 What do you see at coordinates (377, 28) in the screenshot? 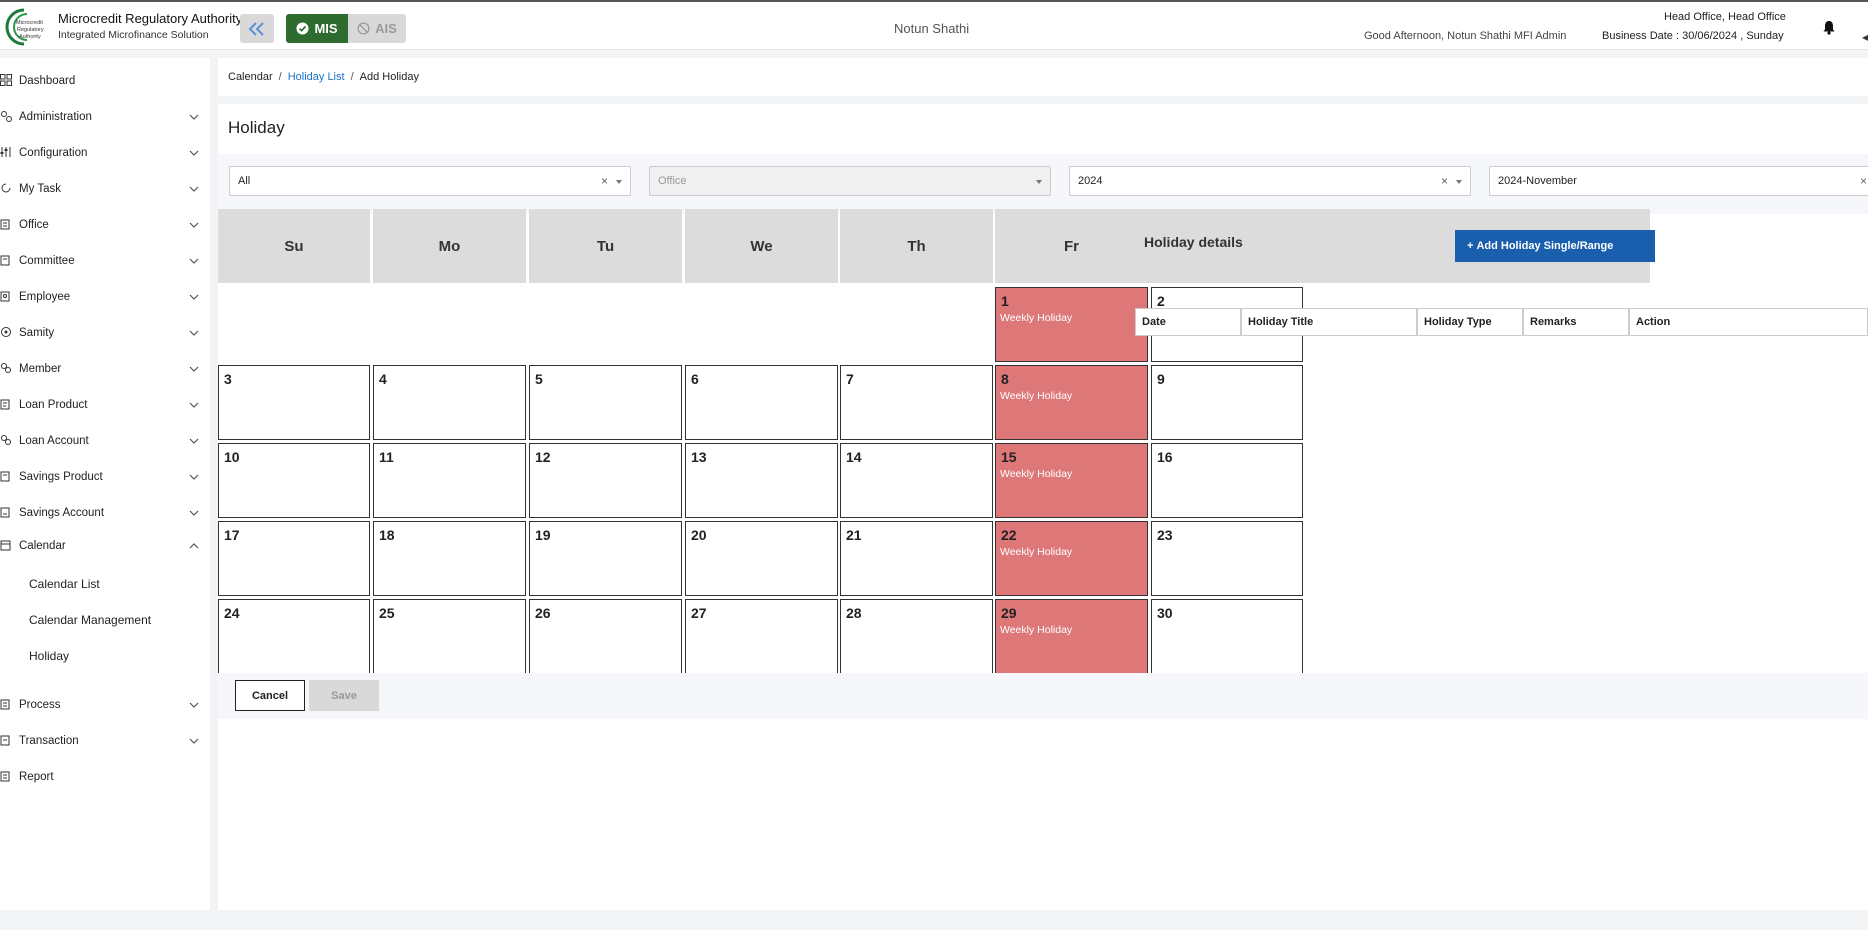
I see `mode-ais-button: AIS` at bounding box center [377, 28].